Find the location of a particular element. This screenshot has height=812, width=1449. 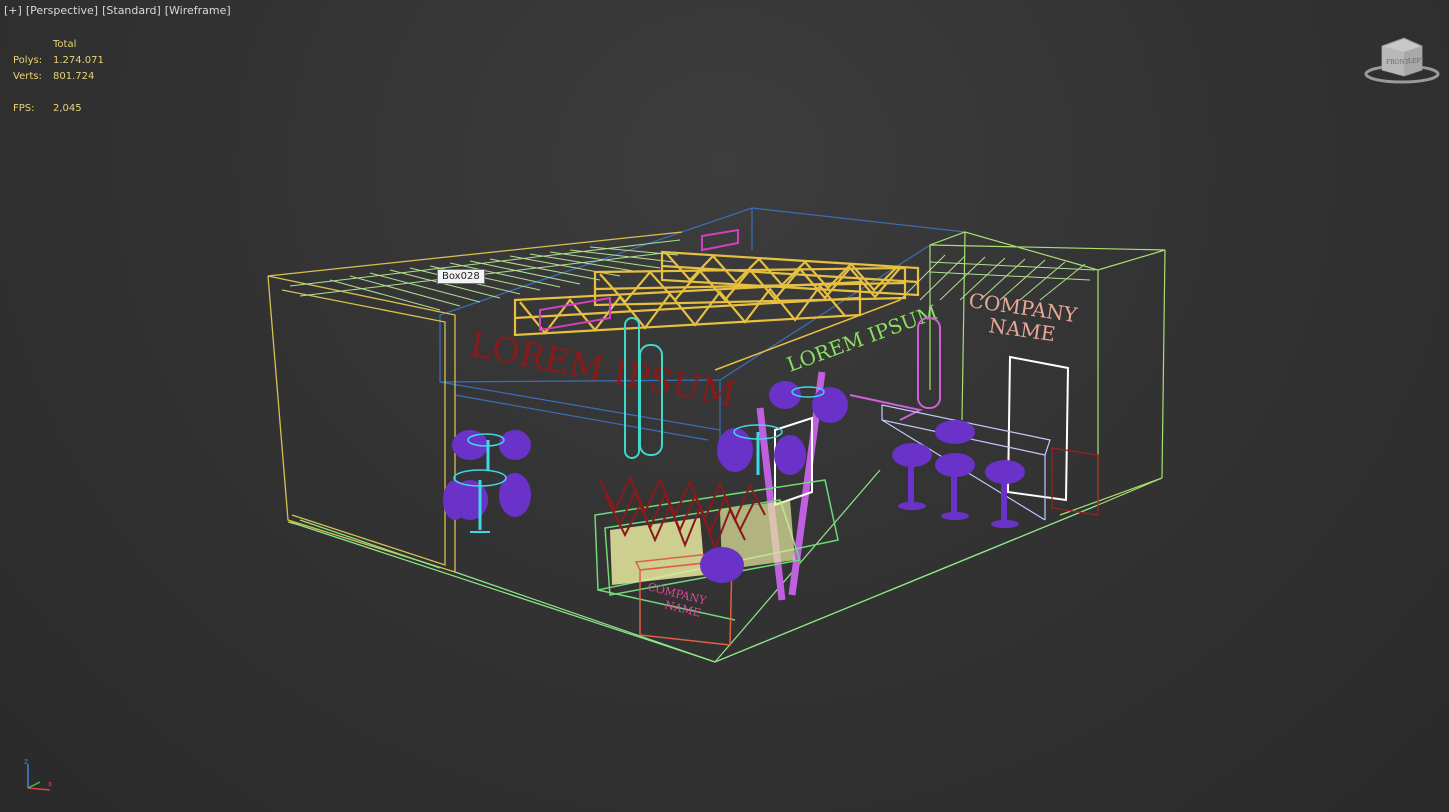

axis-tripod-icon: z x is located at coordinates (38, 774).